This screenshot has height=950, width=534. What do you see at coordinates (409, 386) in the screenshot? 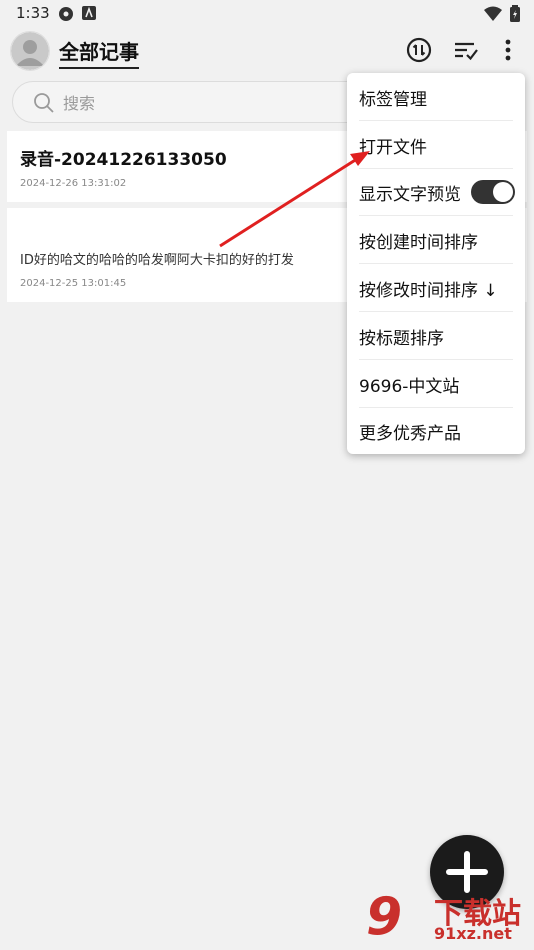
I see `menu-item-label: 9696-中文站` at bounding box center [409, 386].